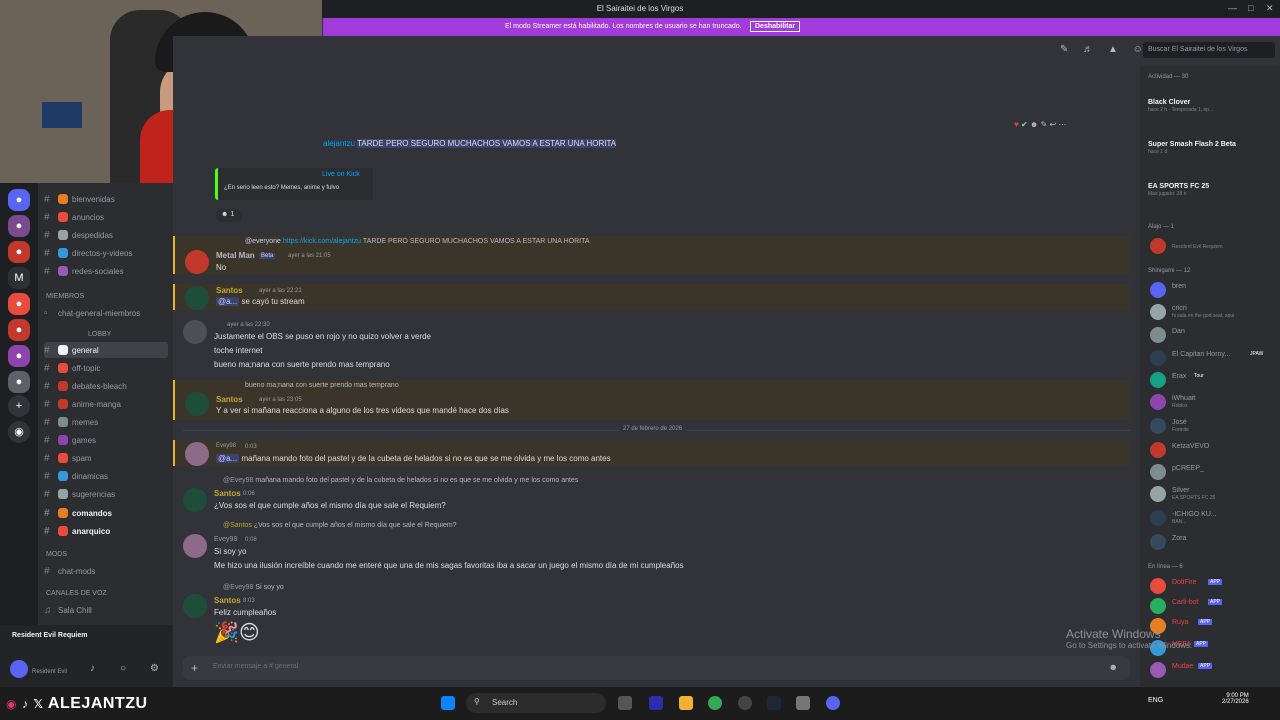 This screenshot has height=720, width=1280. Describe the element at coordinates (194, 668) in the screenshot. I see `add-attachment-icon: +` at that location.